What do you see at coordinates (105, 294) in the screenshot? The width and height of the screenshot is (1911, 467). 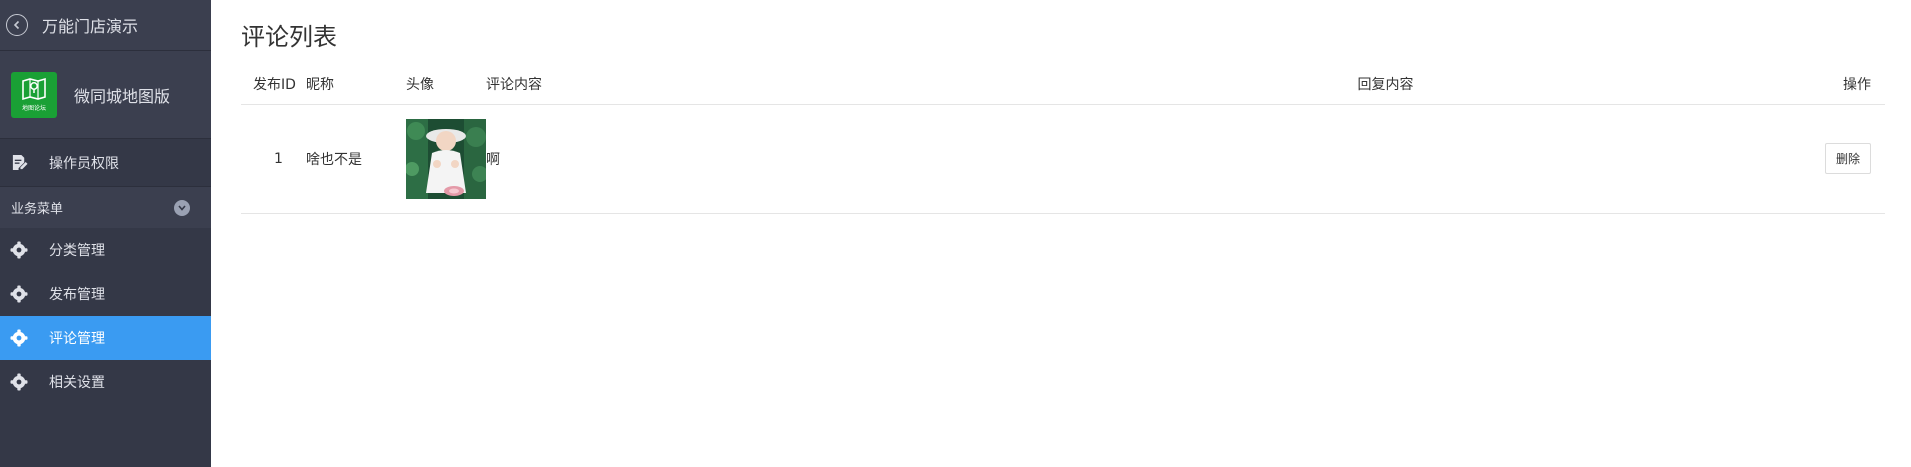 I see `sidebar-item-posts: 发布管理` at bounding box center [105, 294].